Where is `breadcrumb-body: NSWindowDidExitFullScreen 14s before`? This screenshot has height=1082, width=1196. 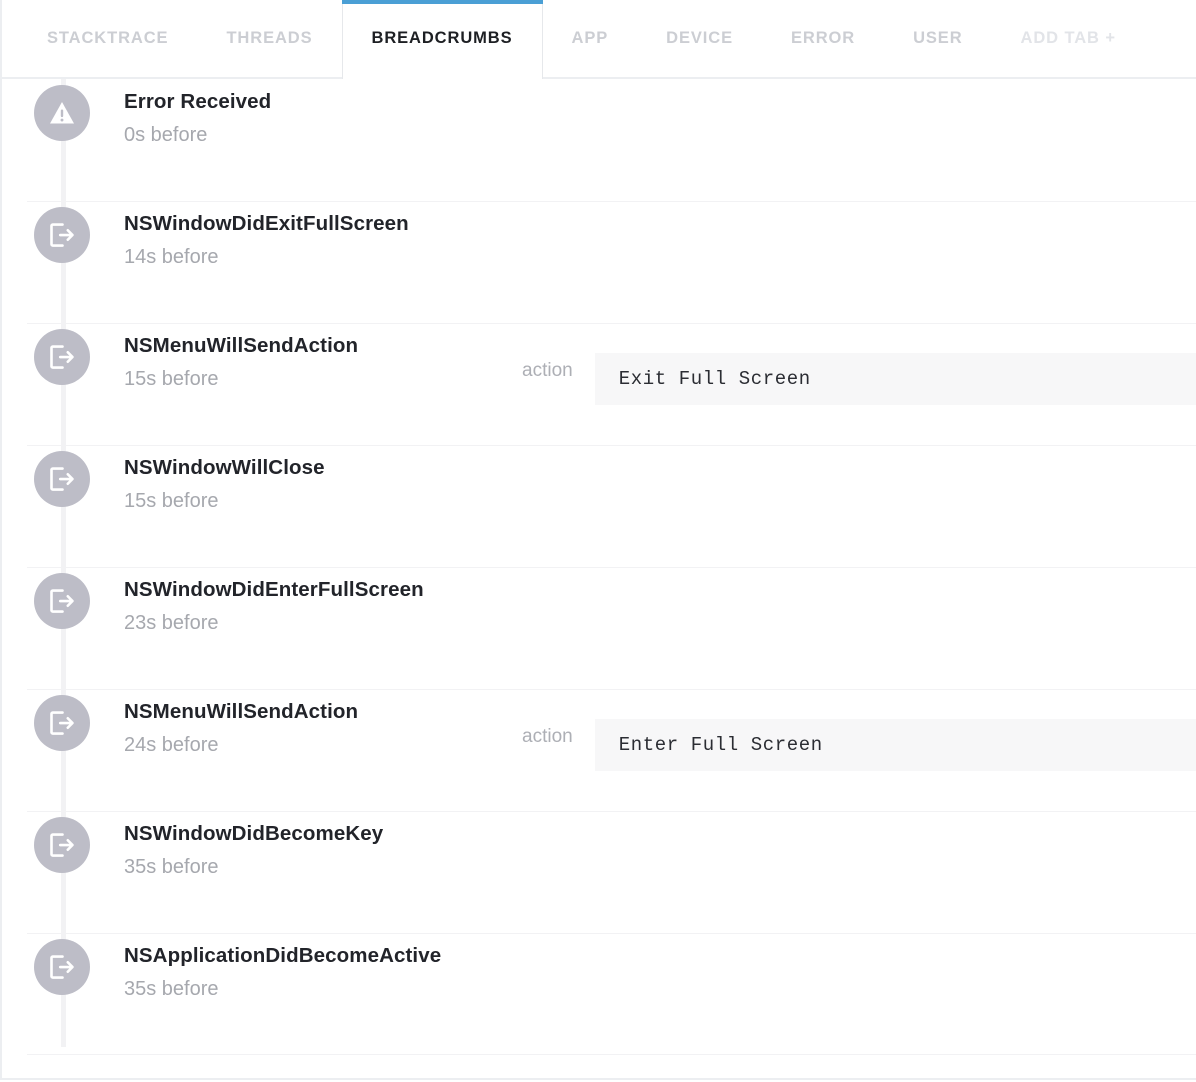
breadcrumb-body: NSWindowDidExitFullScreen 14s before is located at coordinates (309, 235).